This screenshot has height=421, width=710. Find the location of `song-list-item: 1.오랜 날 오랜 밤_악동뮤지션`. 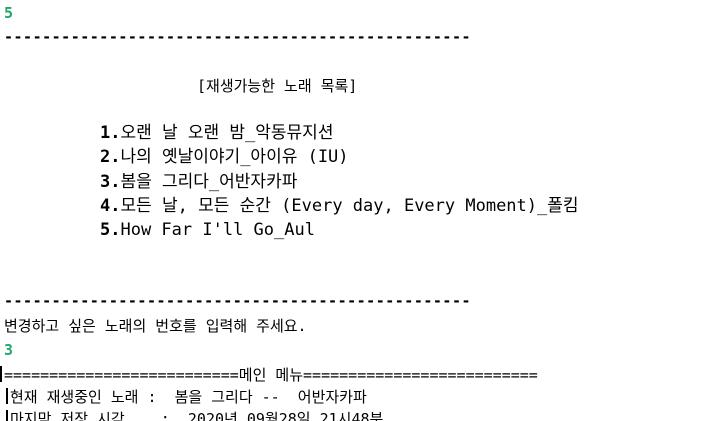

song-list-item: 1.오랜 날 오랜 밤_악동뮤지션 is located at coordinates (216, 133).